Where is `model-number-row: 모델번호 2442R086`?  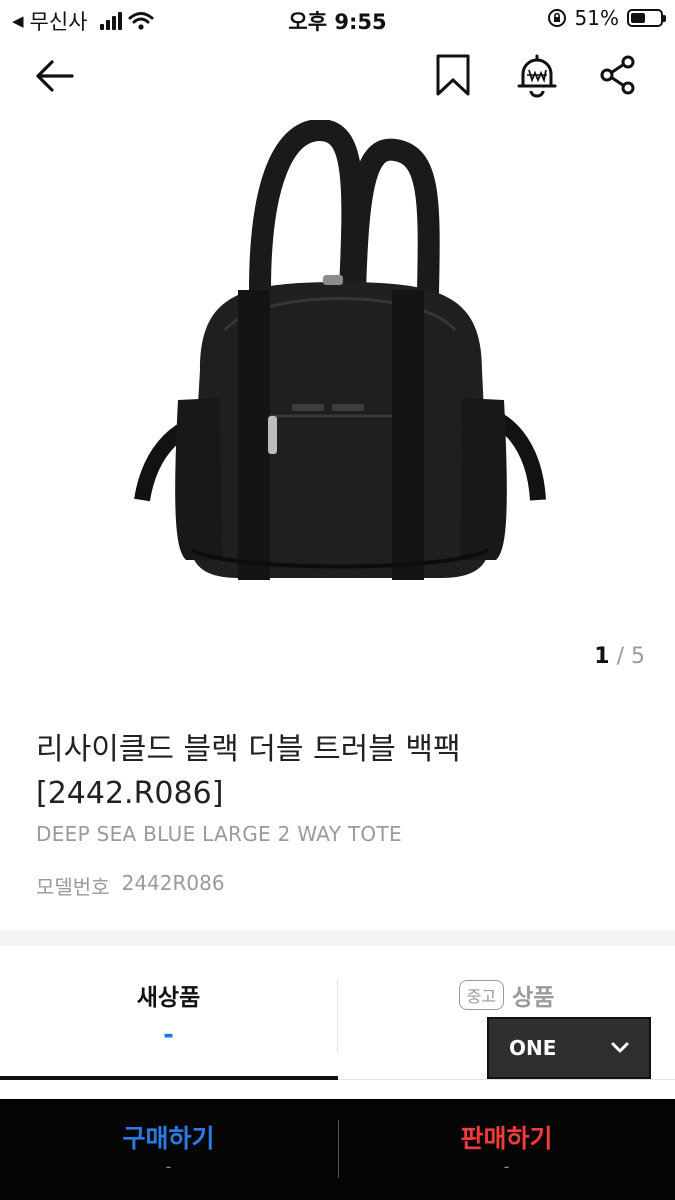
model-number-row: 모델번호 2442R086 is located at coordinates (130, 885).